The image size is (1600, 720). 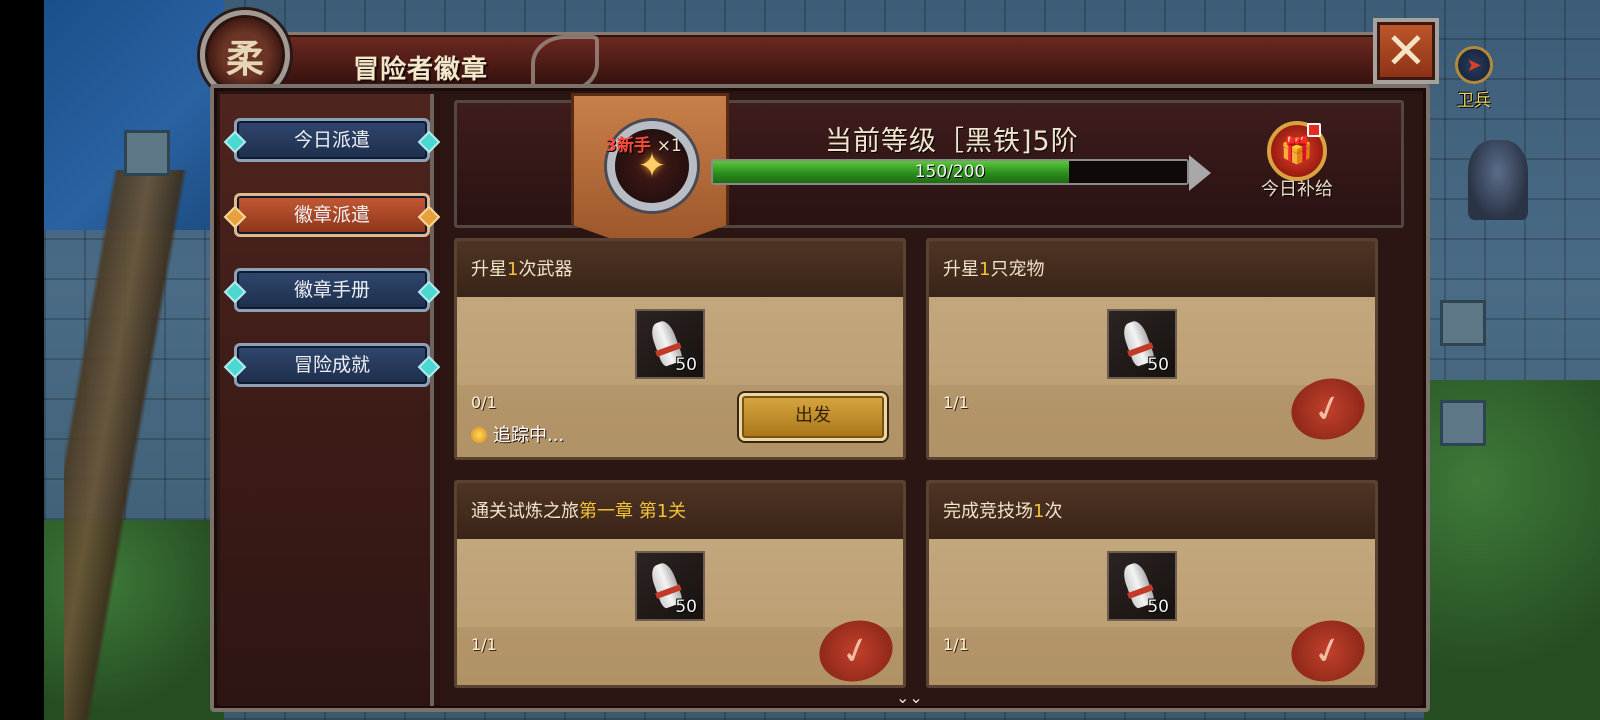 I want to click on current-rank-title: 当前等级［黑铁]5阶, so click(x=952, y=141).